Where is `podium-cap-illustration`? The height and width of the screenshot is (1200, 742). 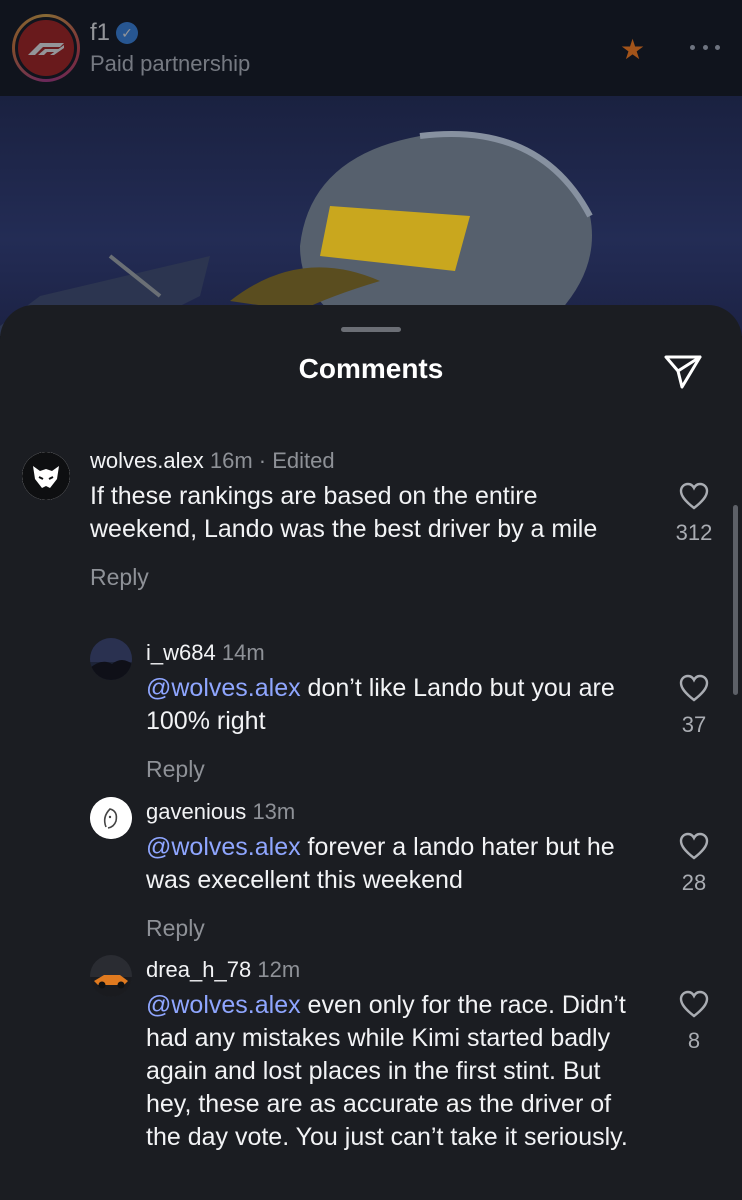
podium-cap-illustration is located at coordinates (296, 233).